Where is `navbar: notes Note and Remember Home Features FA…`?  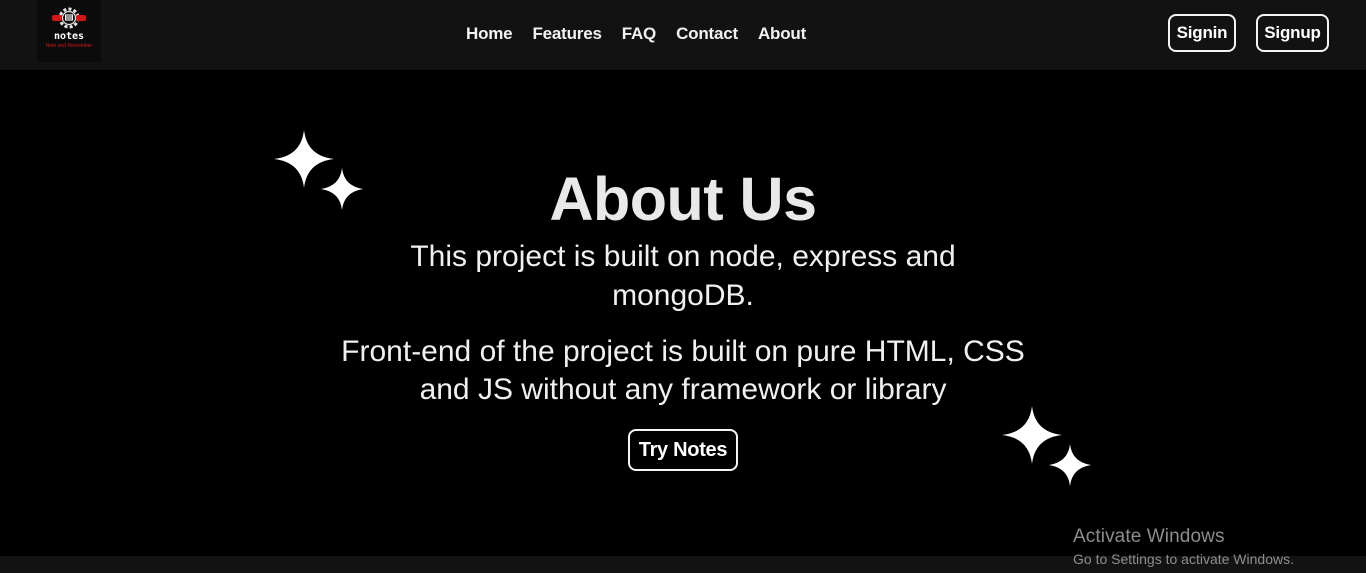 navbar: notes Note and Remember Home Features FA… is located at coordinates (683, 35).